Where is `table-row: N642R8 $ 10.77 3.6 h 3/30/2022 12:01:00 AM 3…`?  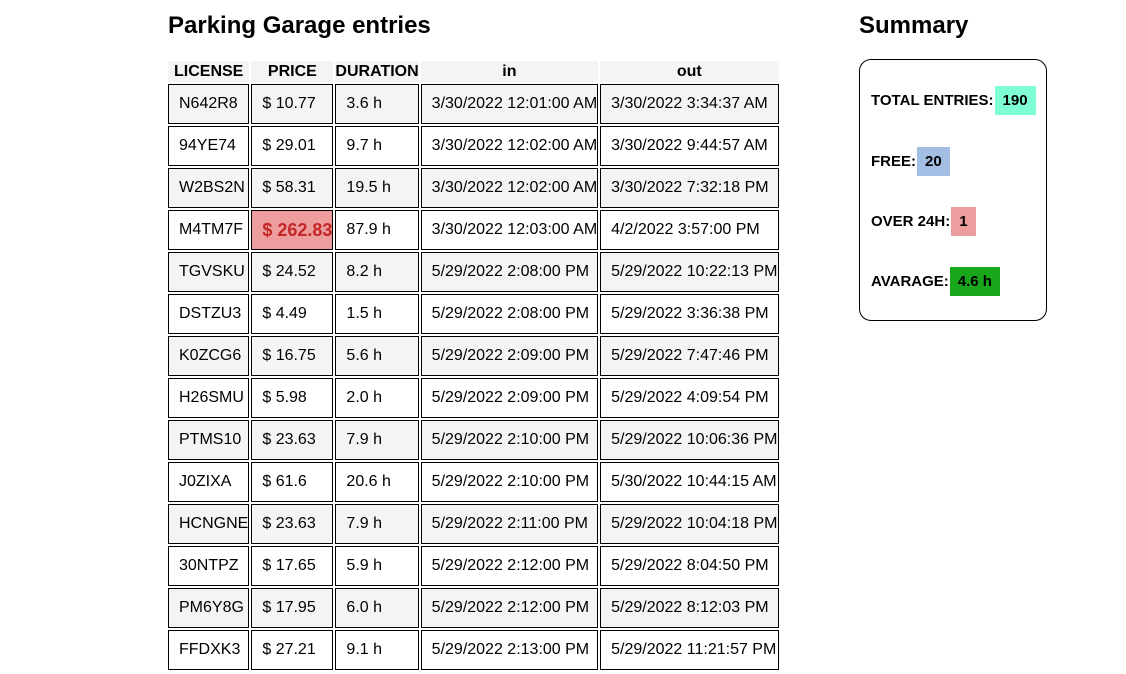
table-row: N642R8 $ 10.77 3.6 h 3/30/2022 12:01:00 AM 3… is located at coordinates (473, 104).